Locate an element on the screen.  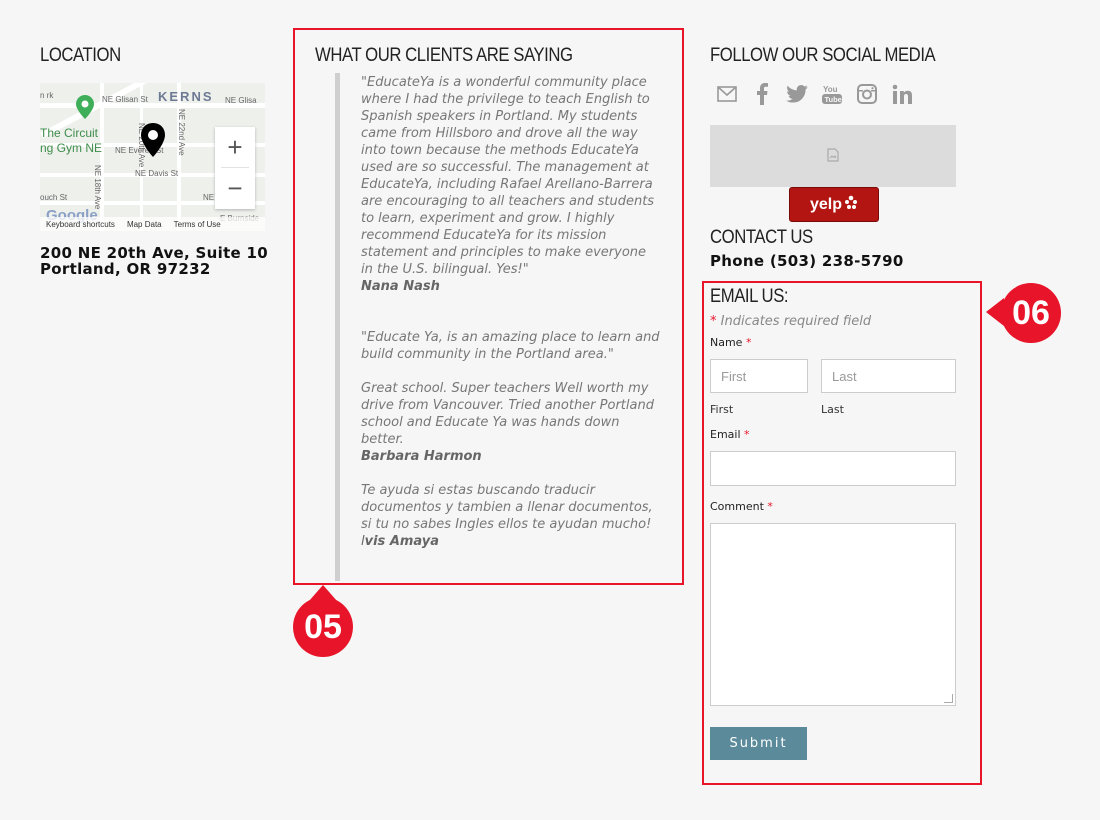
annotation-marker-06: 06 is located at coordinates (1031, 313).